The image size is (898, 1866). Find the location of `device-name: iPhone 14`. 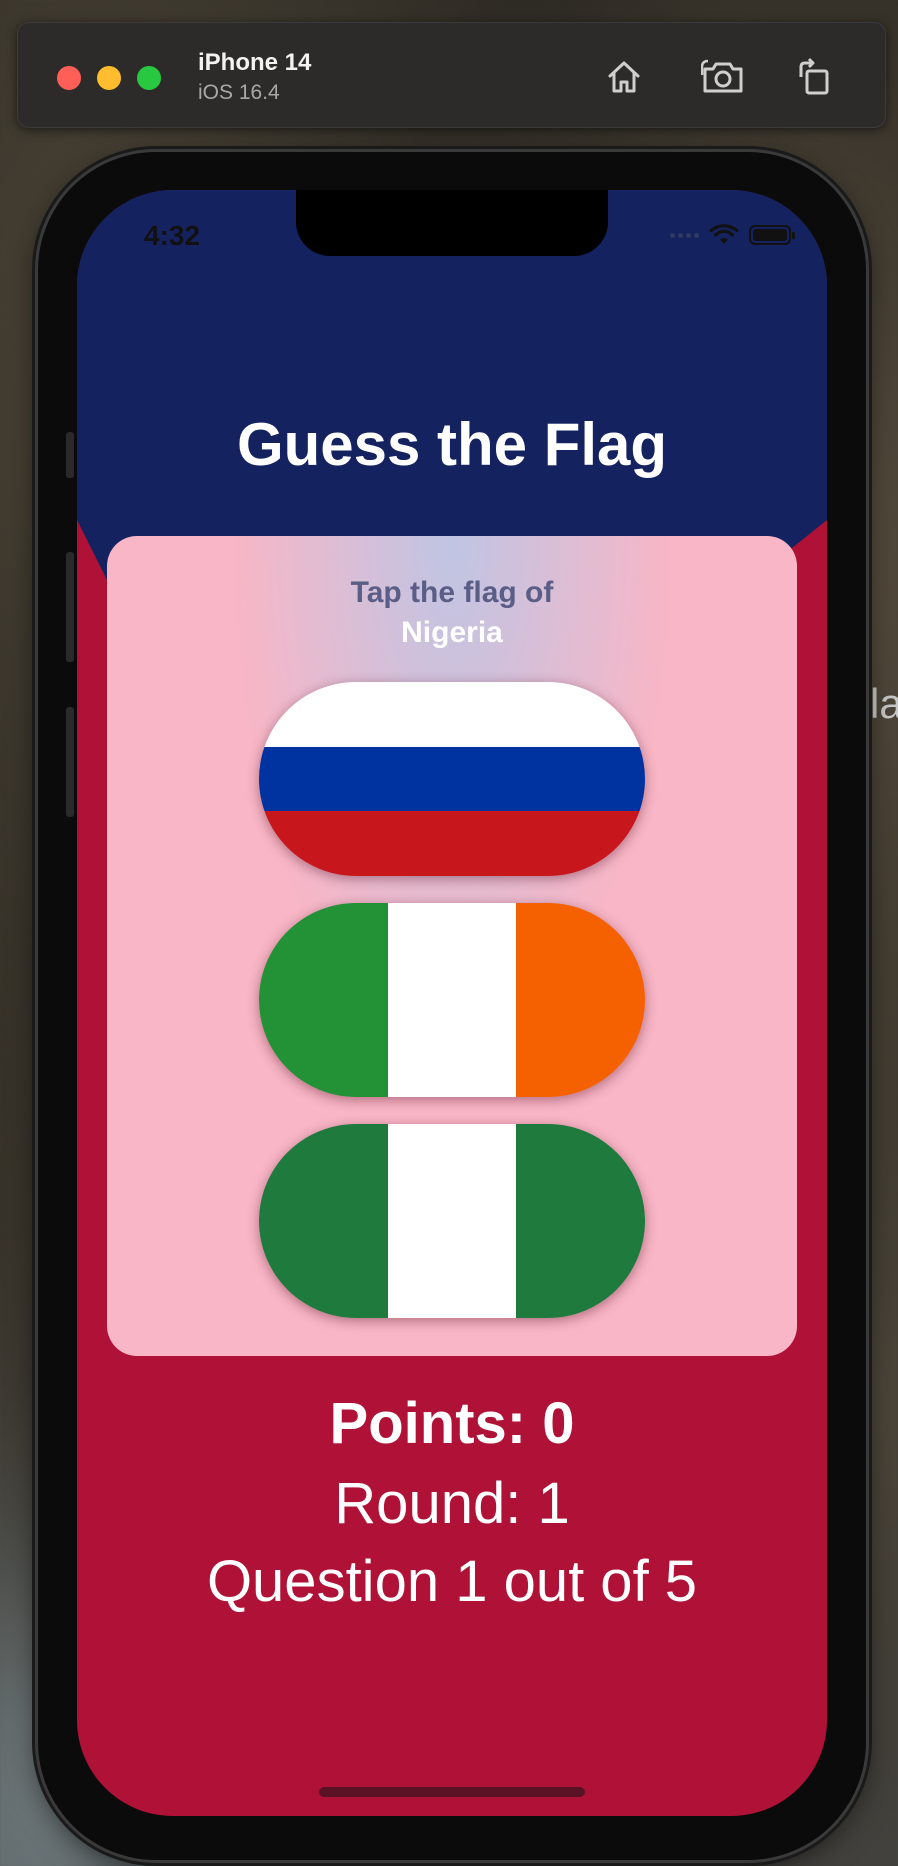

device-name: iPhone 14 is located at coordinates (255, 62).